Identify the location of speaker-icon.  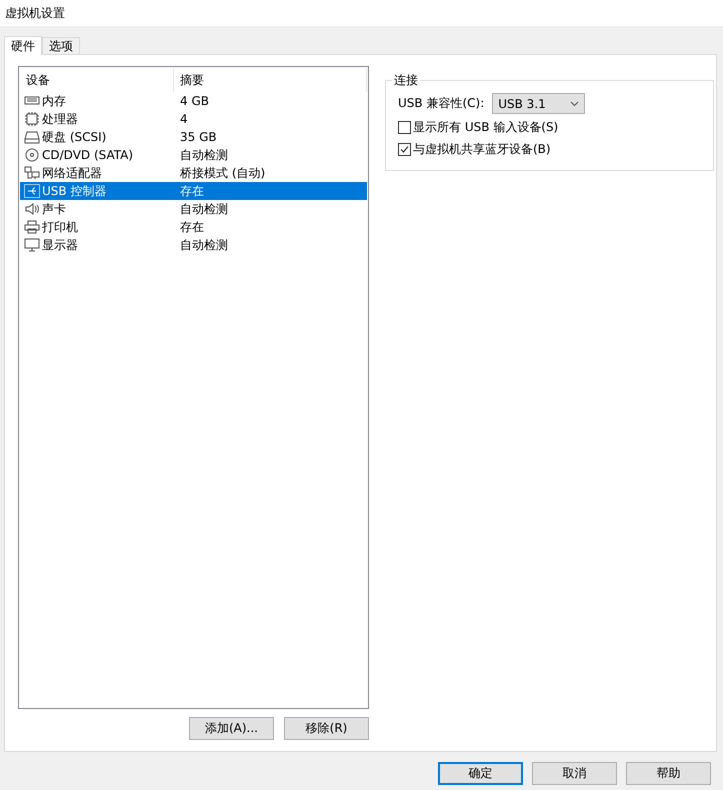
(32, 209).